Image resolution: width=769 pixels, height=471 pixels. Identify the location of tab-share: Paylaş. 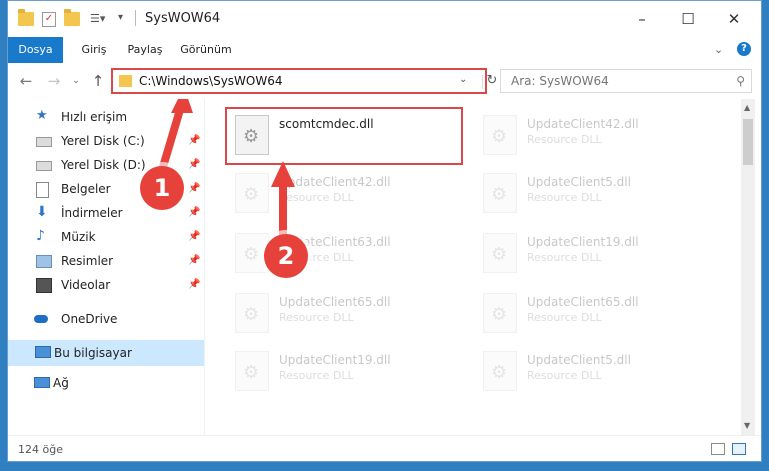
(145, 50).